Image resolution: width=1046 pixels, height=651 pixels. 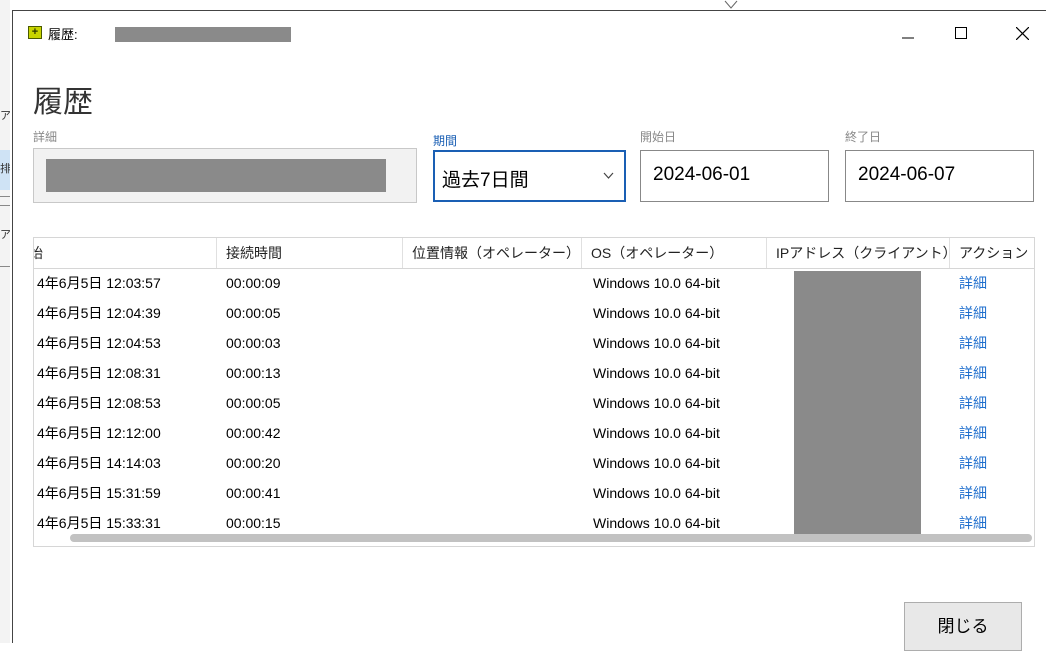 I want to click on title-redaction, so click(x=203, y=34).